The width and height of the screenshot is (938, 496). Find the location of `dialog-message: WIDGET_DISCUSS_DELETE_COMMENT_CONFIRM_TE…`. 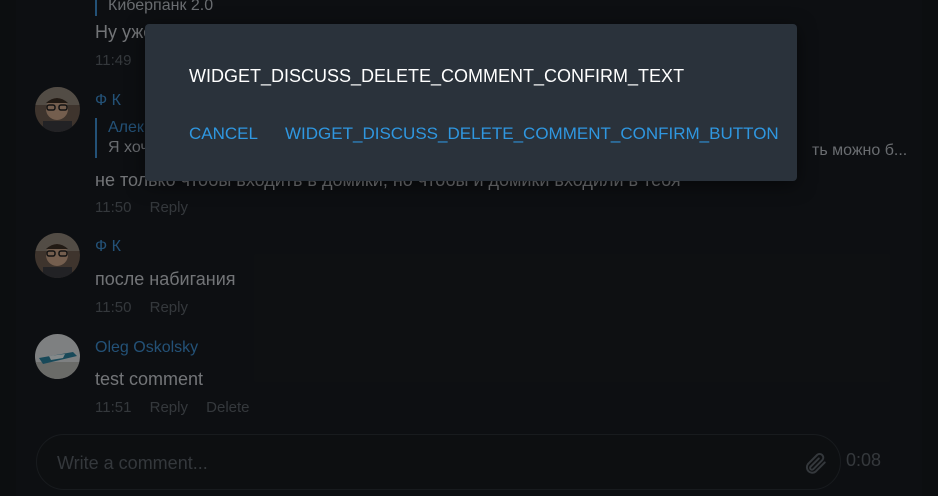

dialog-message: WIDGET_DISCUSS_DELETE_COMMENT_CONFIRM_TE… is located at coordinates (437, 76).